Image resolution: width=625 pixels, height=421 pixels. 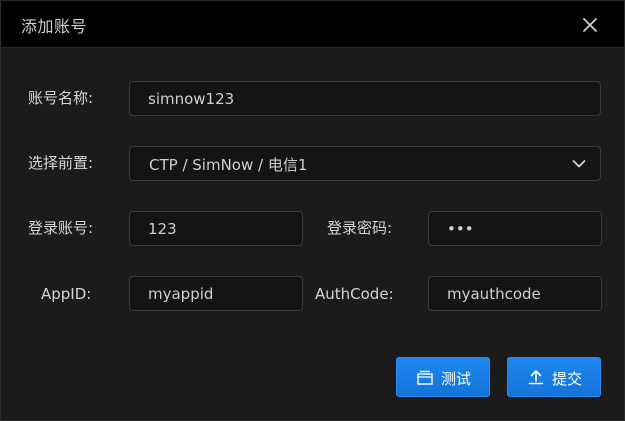 What do you see at coordinates (66, 294) in the screenshot?
I see `app-id-label: AppID:` at bounding box center [66, 294].